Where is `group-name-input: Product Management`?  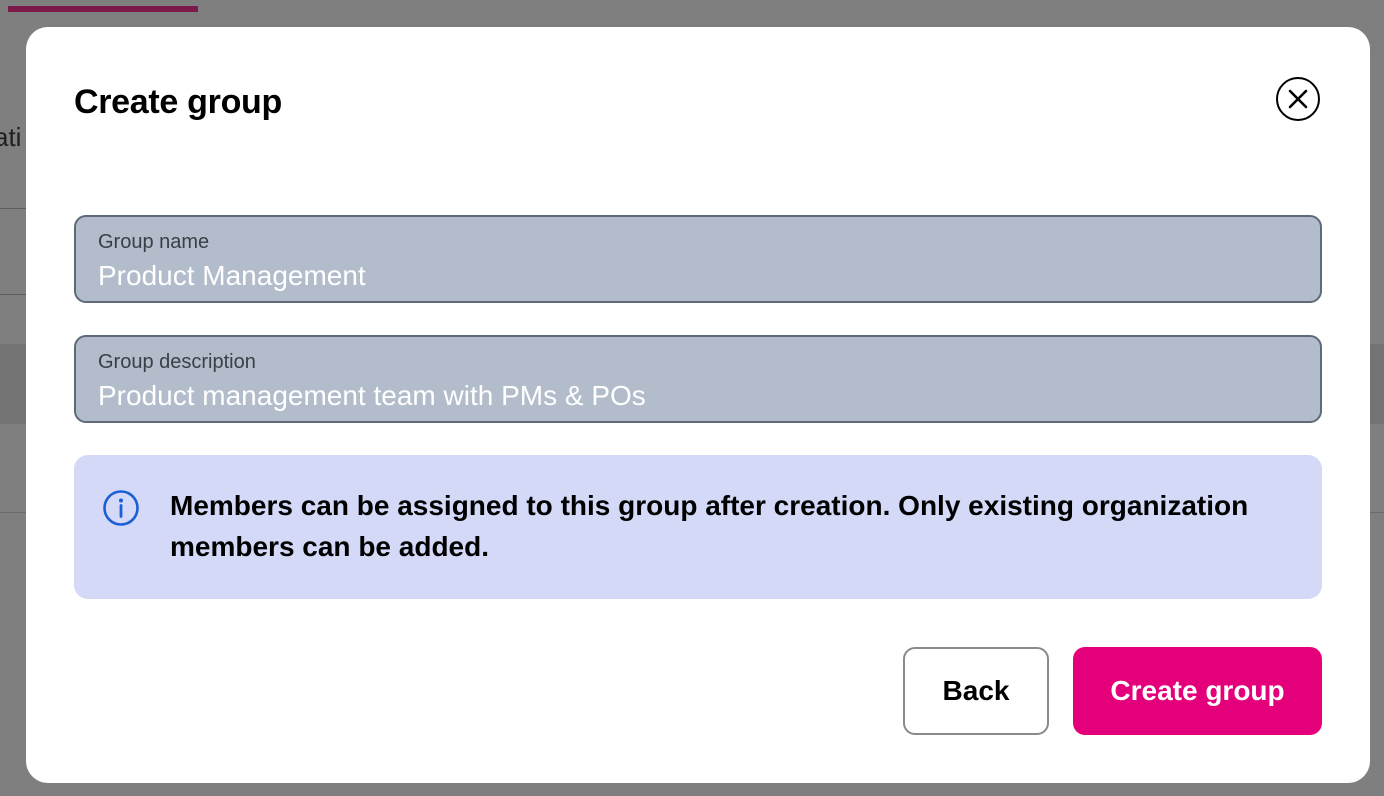 group-name-input: Product Management is located at coordinates (698, 276).